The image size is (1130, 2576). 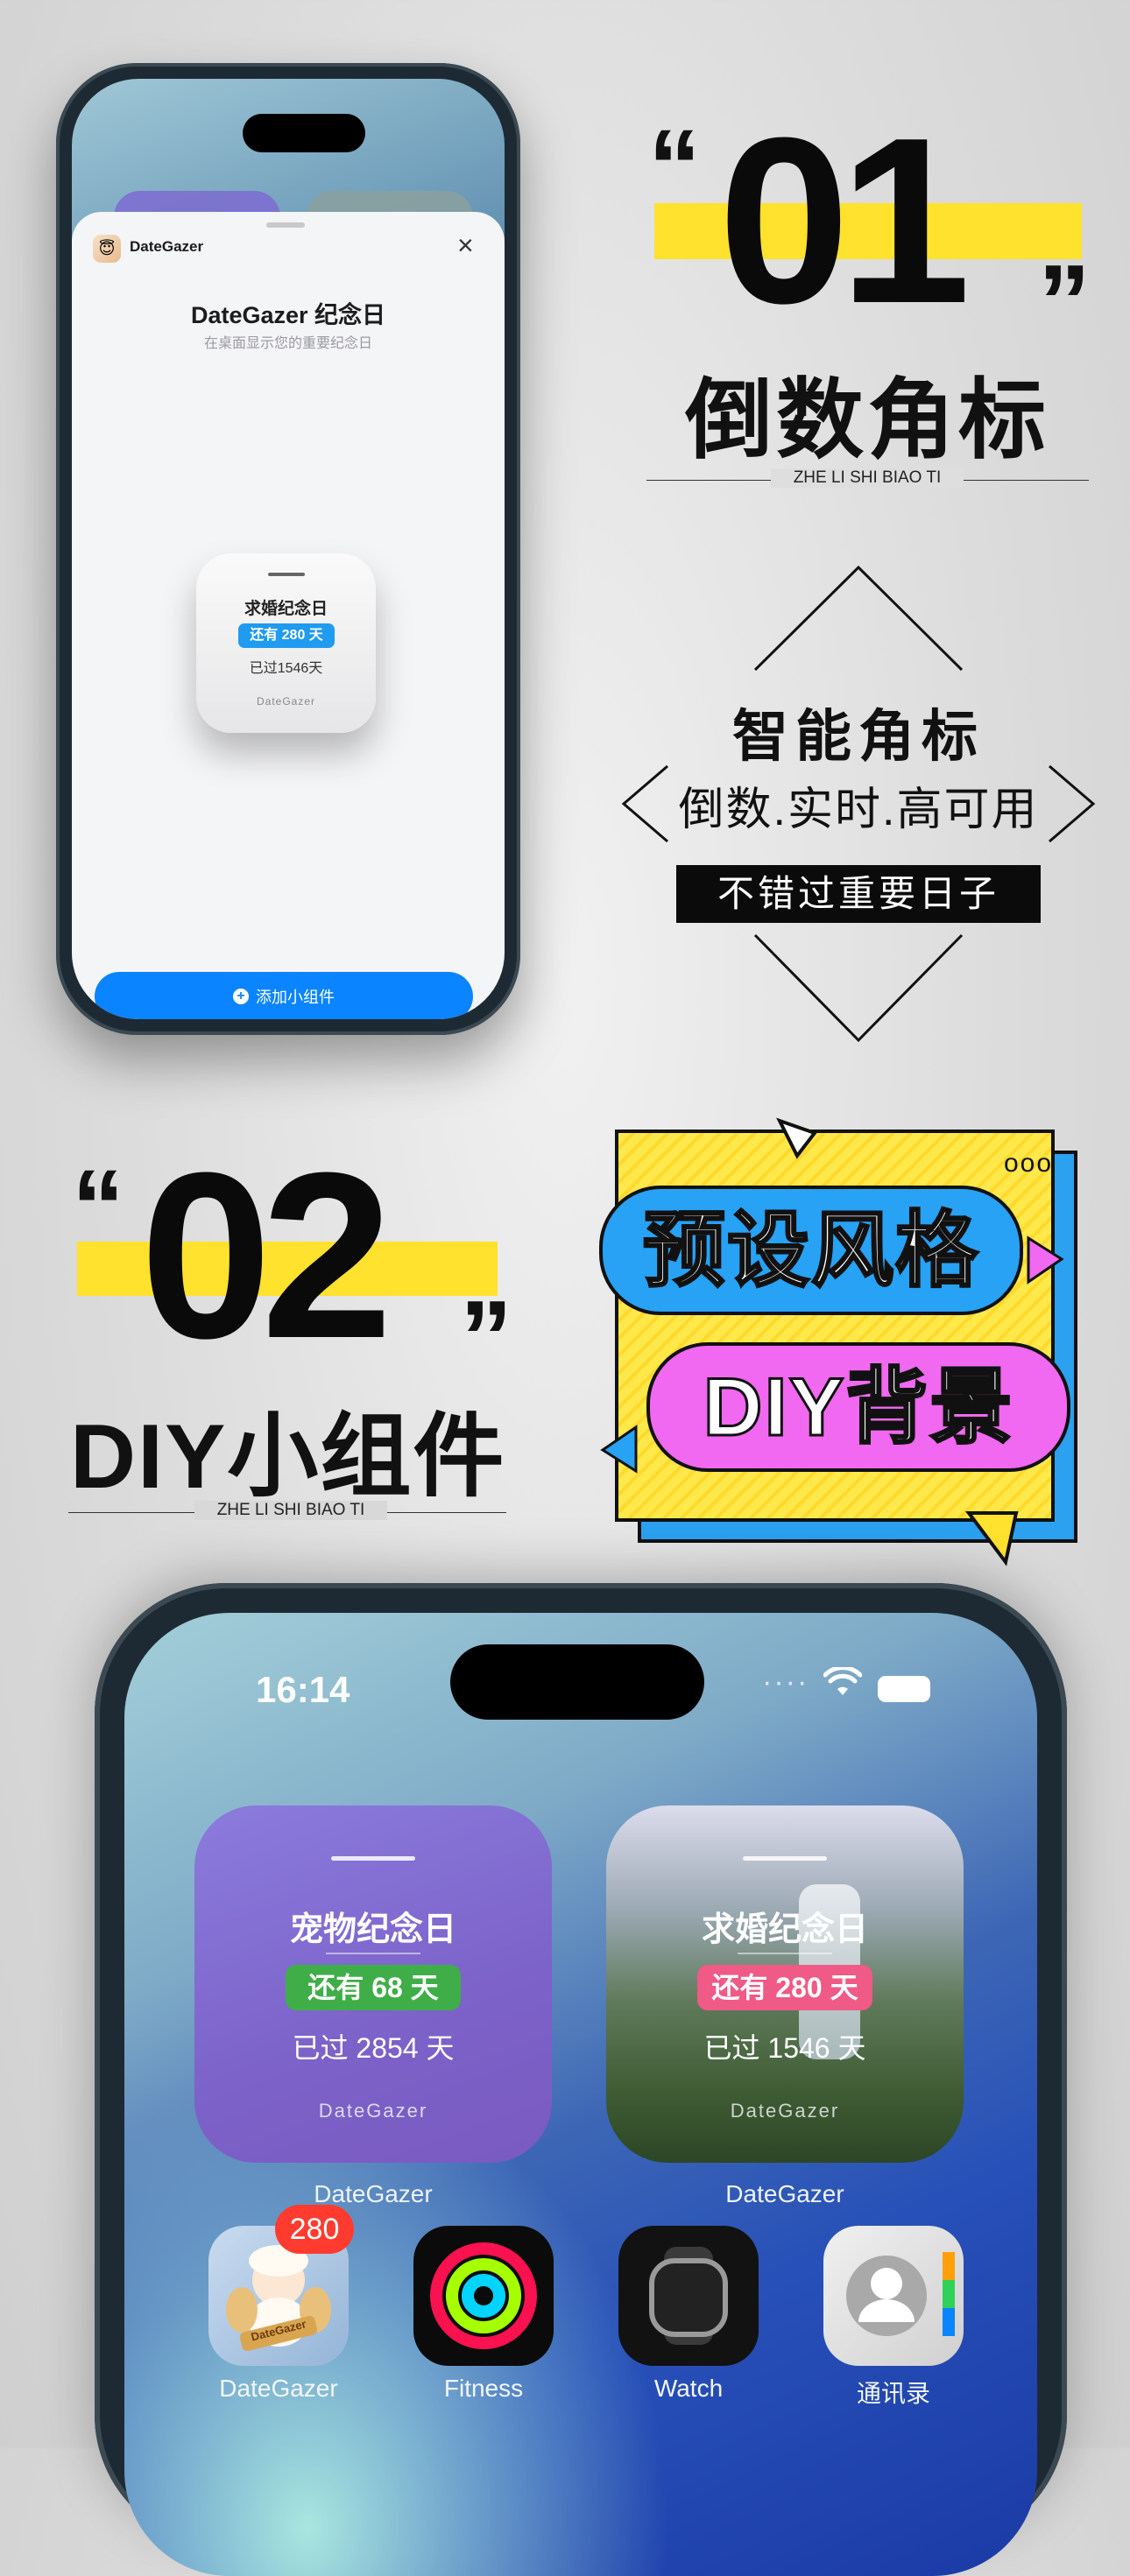 What do you see at coordinates (303, 1689) in the screenshot?
I see `status-time: 16:14` at bounding box center [303, 1689].